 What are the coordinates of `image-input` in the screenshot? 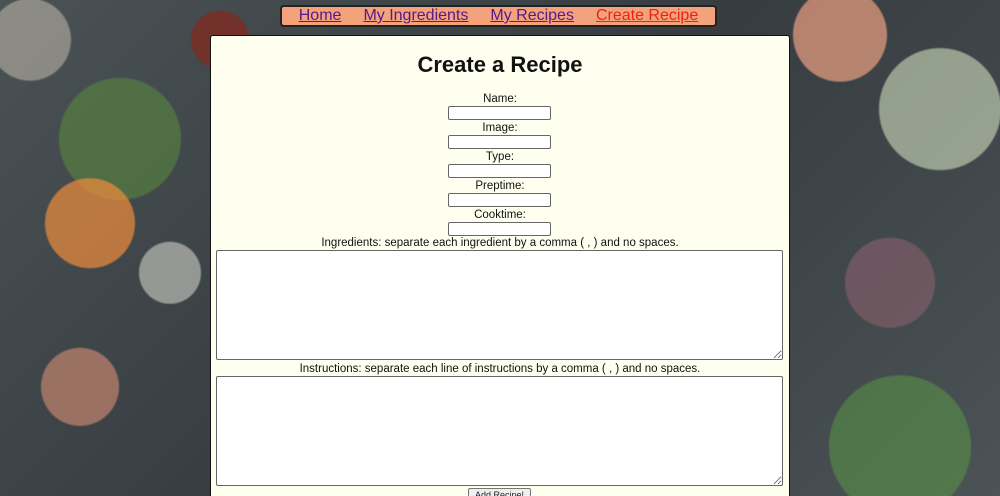 It's located at (499, 142).